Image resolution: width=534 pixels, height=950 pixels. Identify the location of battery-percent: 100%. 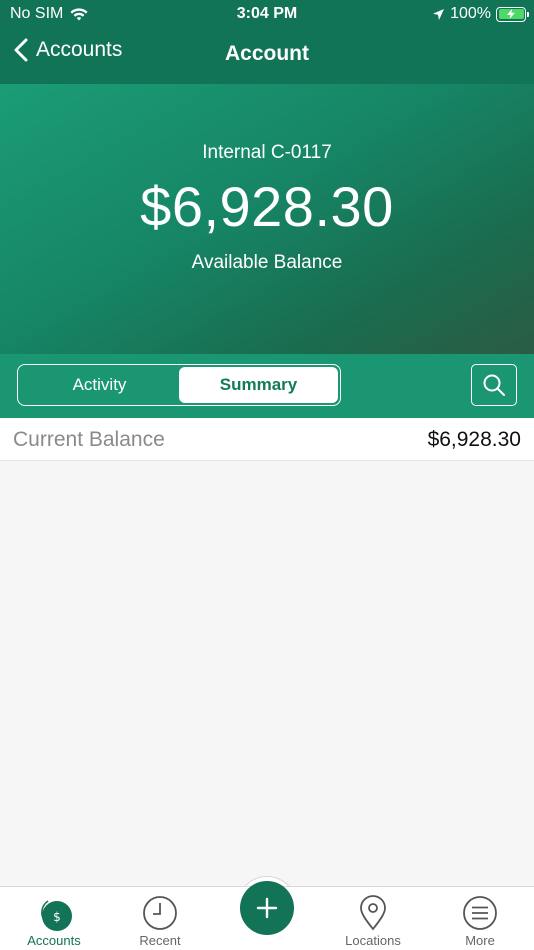
(470, 13).